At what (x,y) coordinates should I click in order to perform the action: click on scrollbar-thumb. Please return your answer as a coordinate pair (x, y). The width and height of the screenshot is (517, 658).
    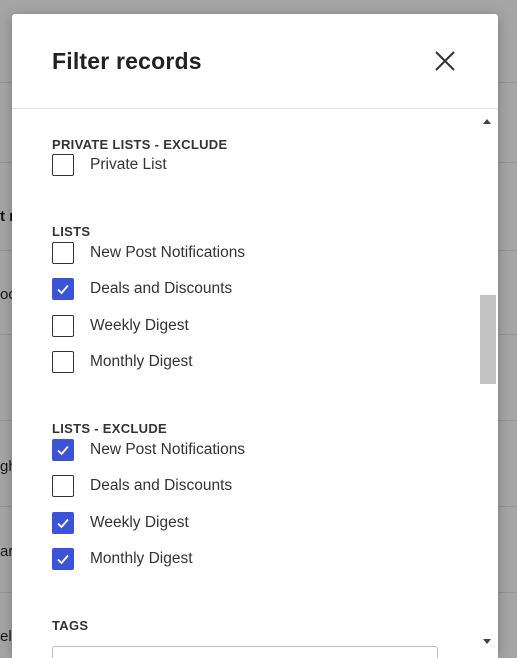
    Looking at the image, I should click on (488, 339).